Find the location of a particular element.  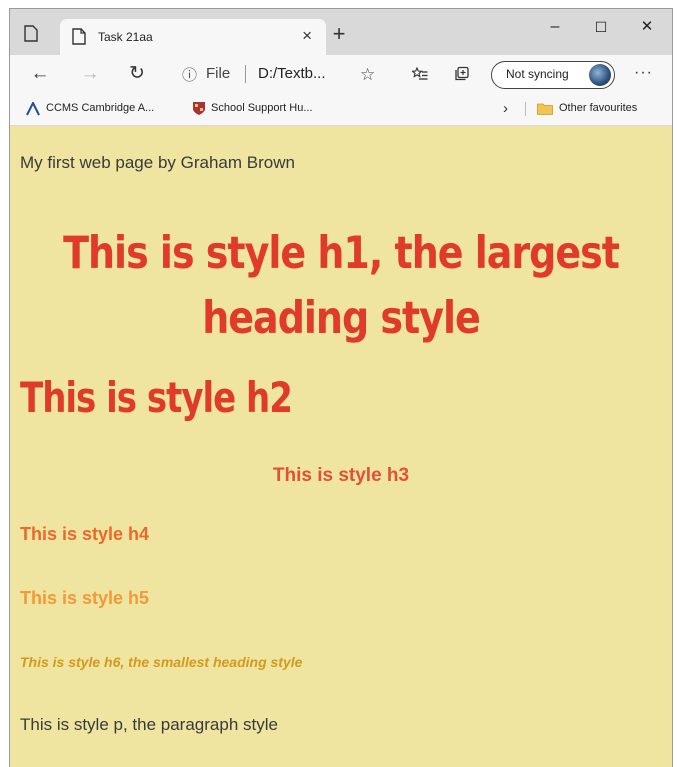

tab-title: Task 21aa is located at coordinates (125, 37).